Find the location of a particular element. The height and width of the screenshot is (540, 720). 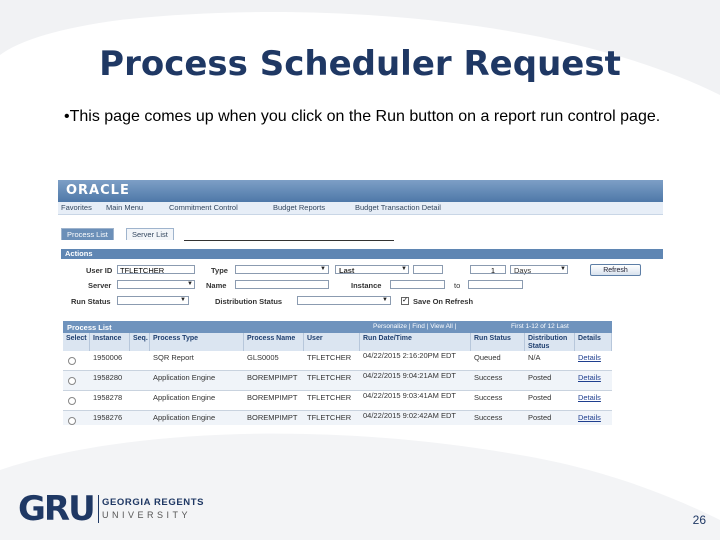

server-dropdown-icon: ▼ is located at coordinates (190, 284).